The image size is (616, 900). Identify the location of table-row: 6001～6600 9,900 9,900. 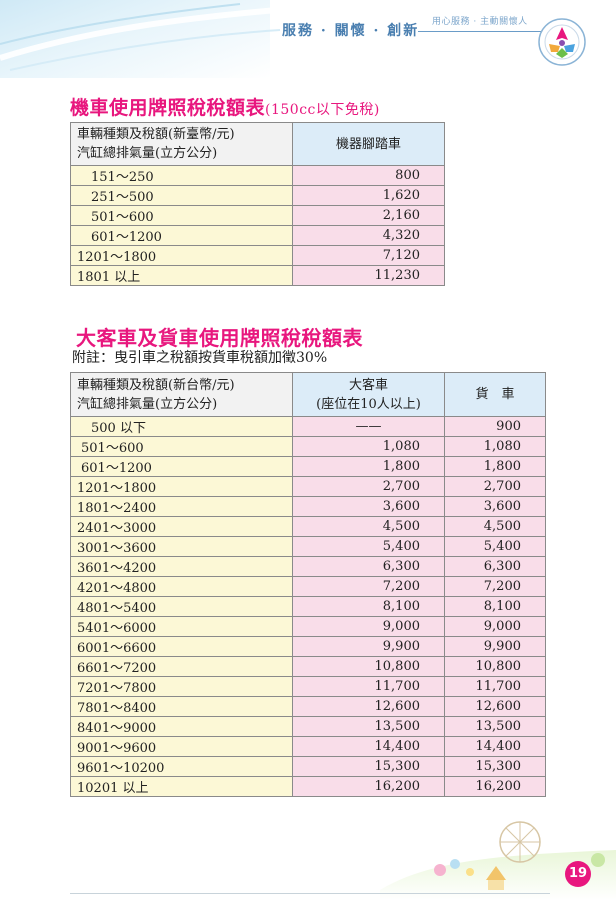
(308, 646).